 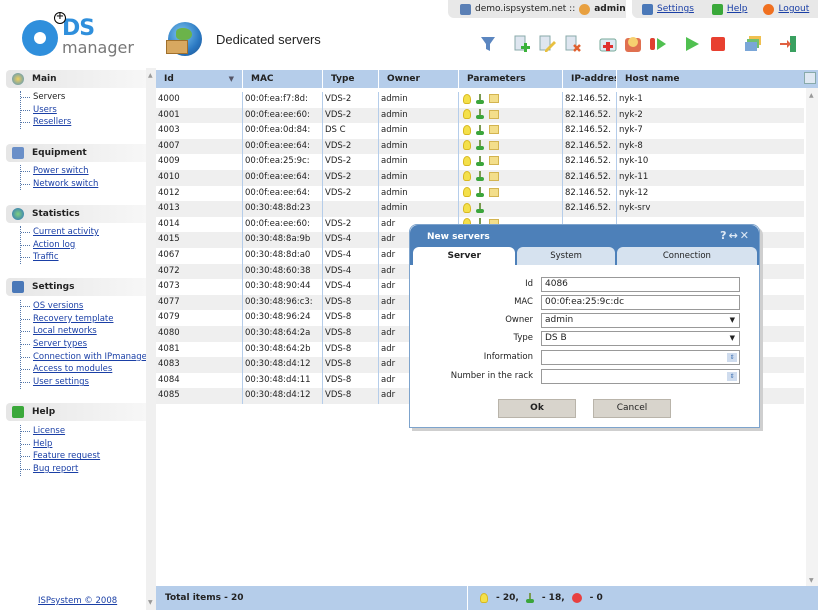 I want to click on expand-icon: ↔, so click(x=734, y=235).